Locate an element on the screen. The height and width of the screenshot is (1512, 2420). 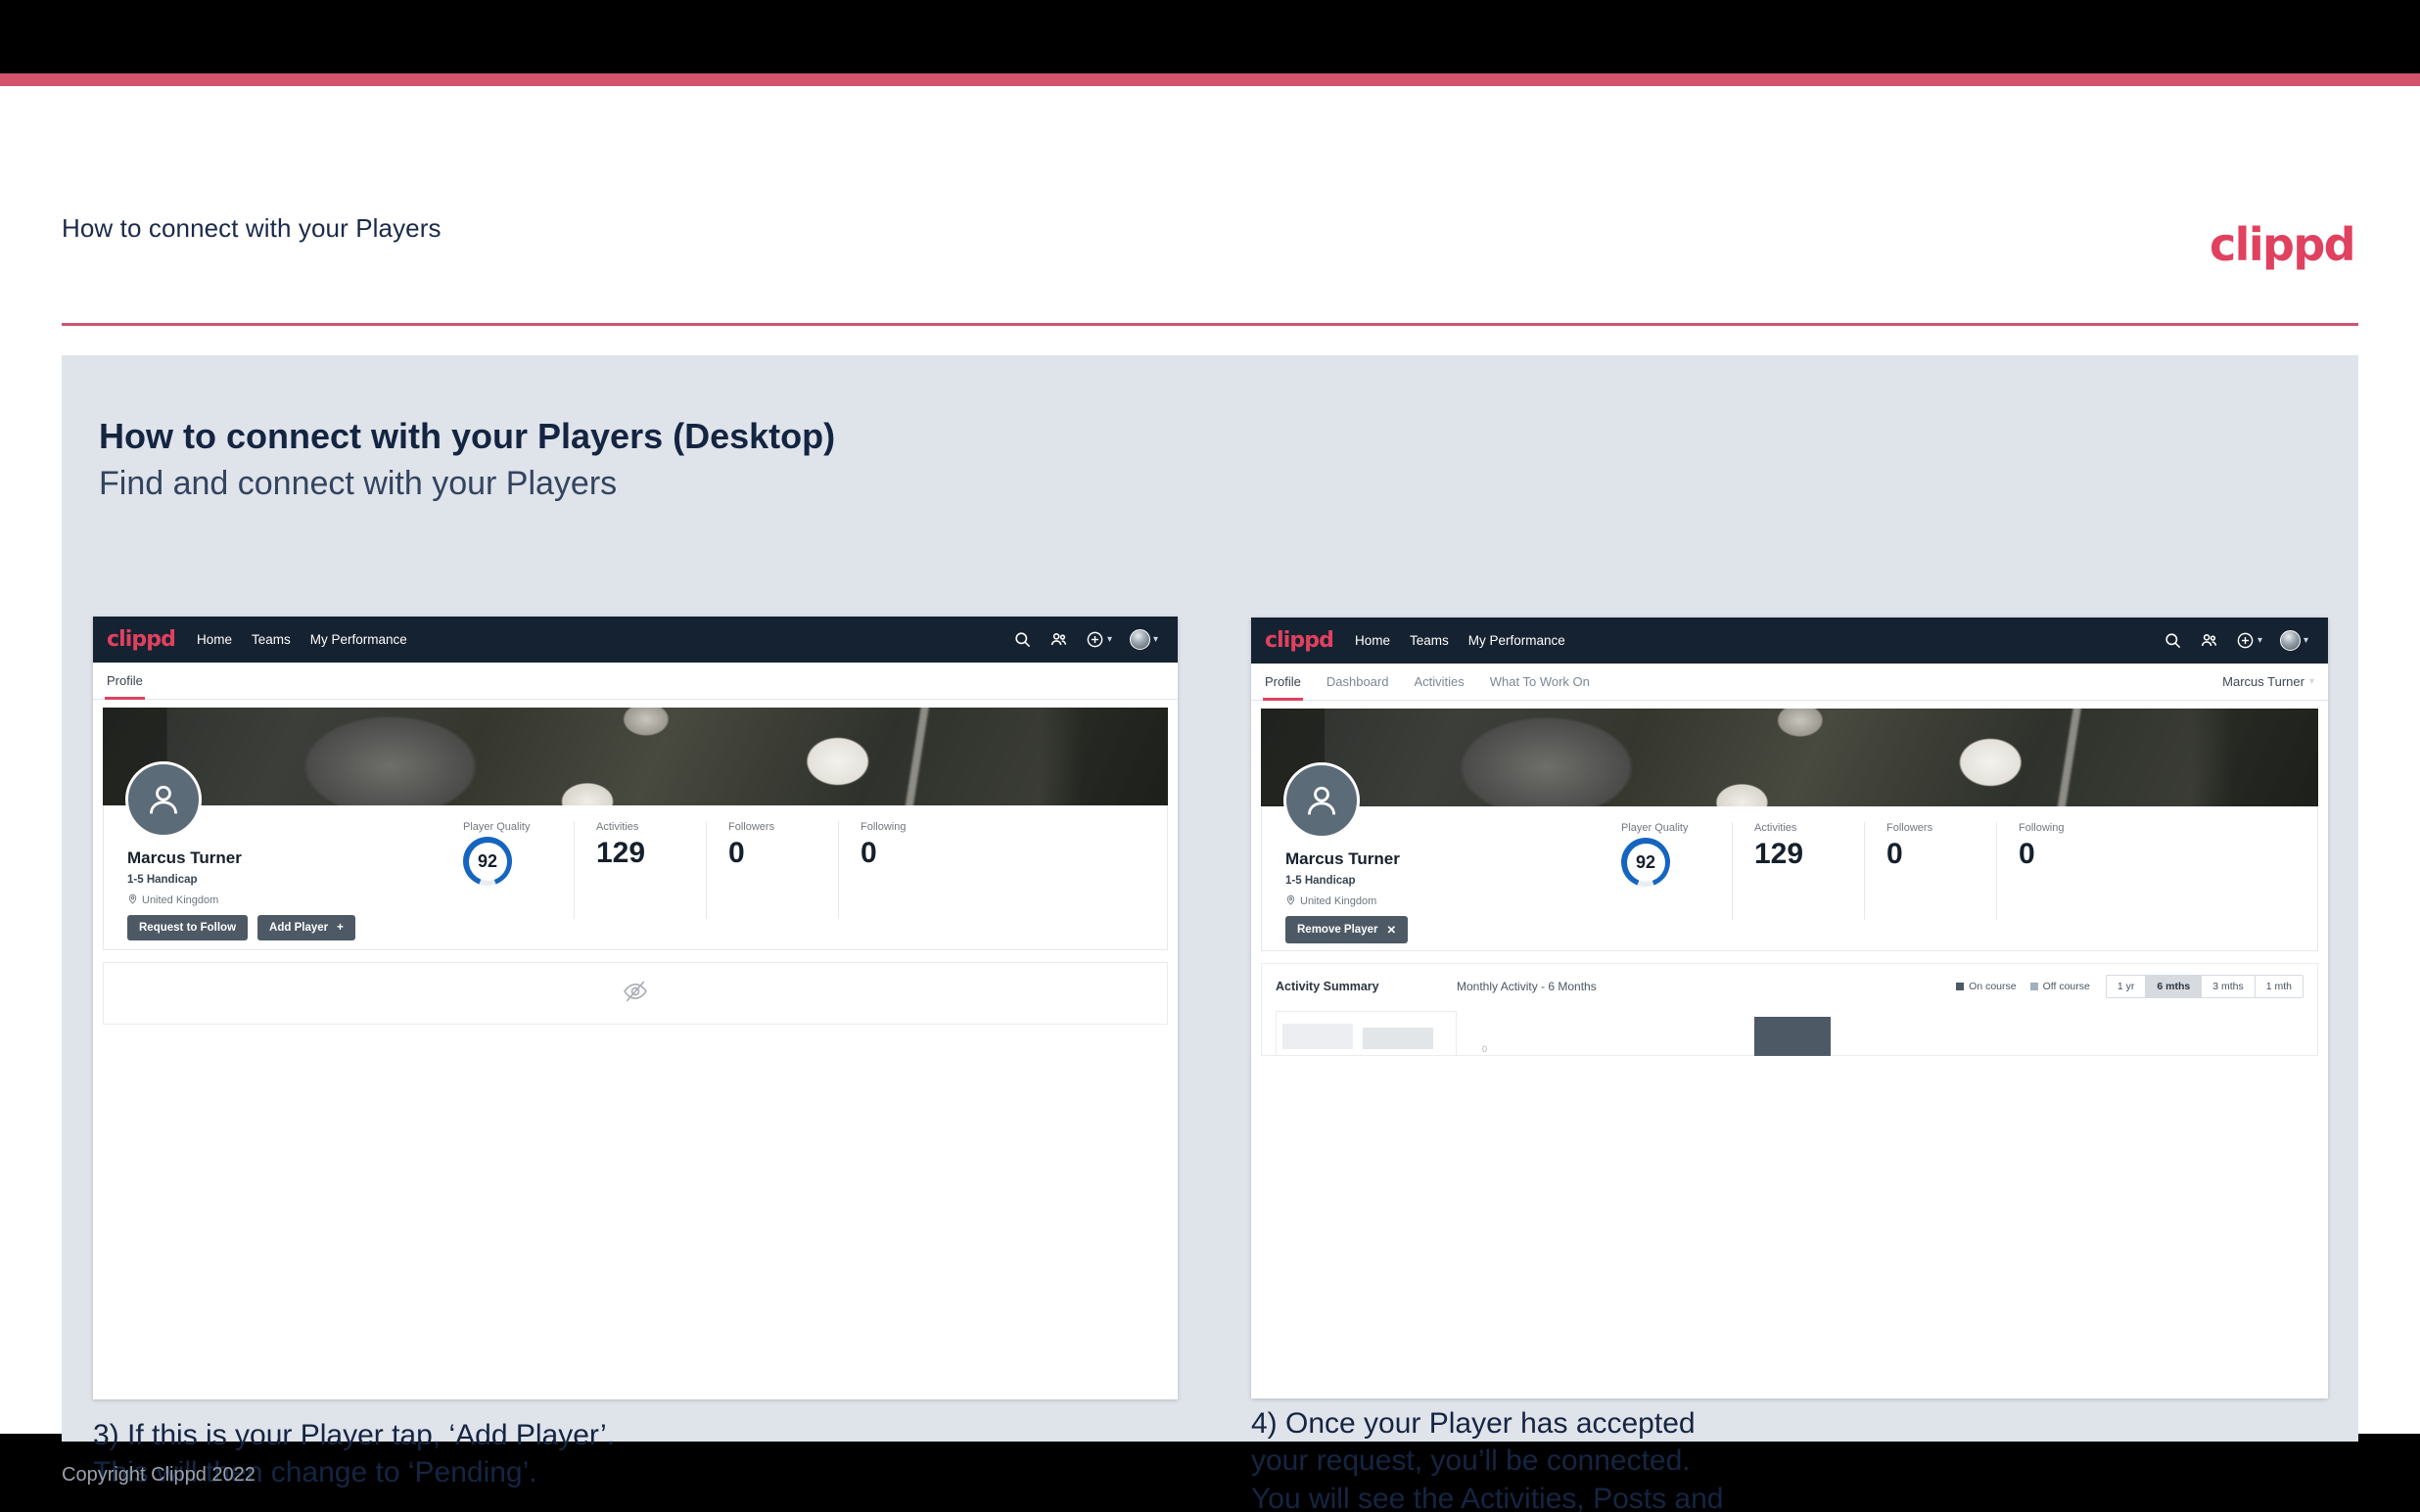
caption-right-line1: 4) Once your Player has accepted is located at coordinates (1473, 1423).